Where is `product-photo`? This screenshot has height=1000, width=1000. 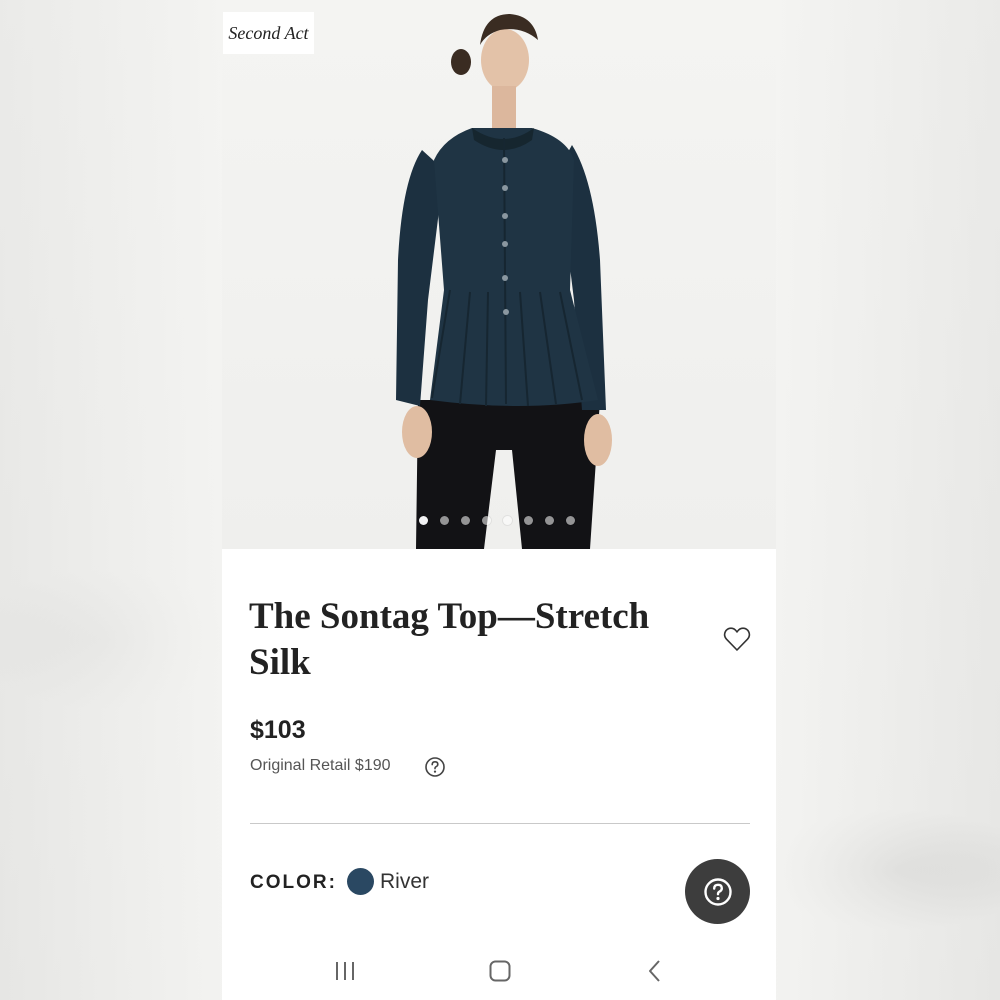
product-photo is located at coordinates (504, 281).